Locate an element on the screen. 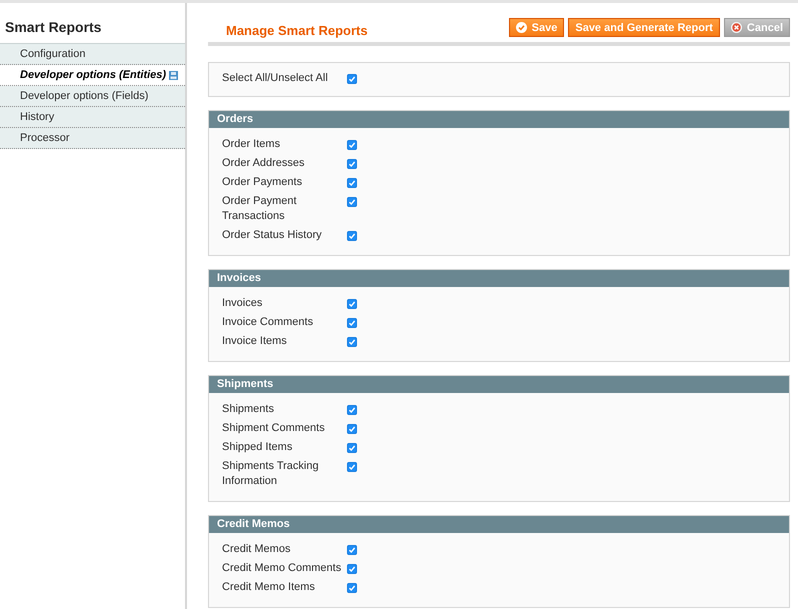 The image size is (798, 609). option-label: Invoices is located at coordinates (243, 303).